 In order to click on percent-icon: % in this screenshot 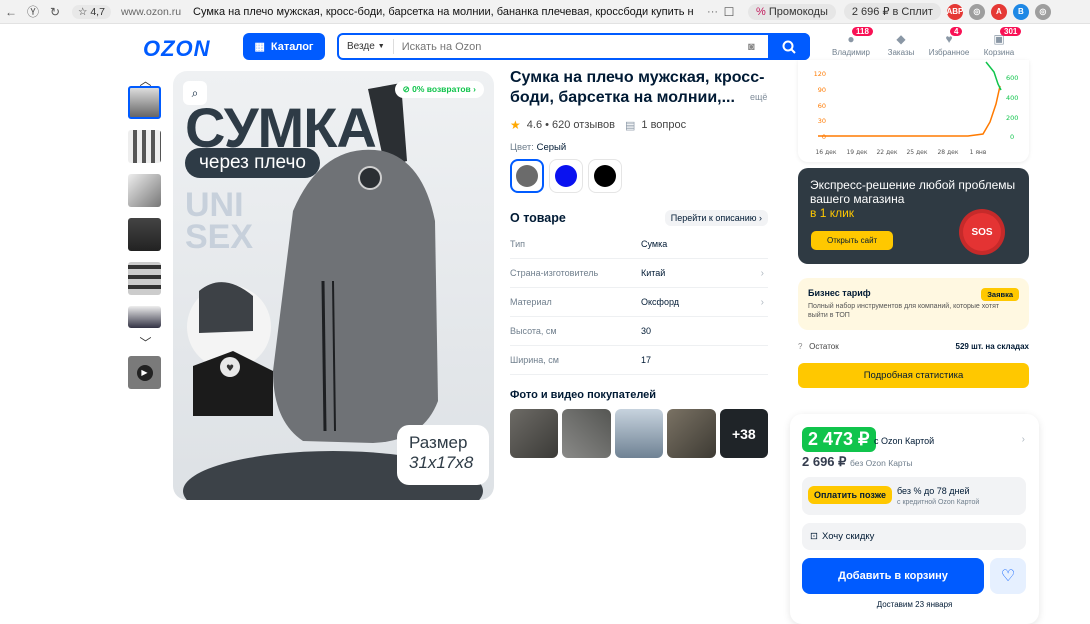, I will do `click(761, 11)`.